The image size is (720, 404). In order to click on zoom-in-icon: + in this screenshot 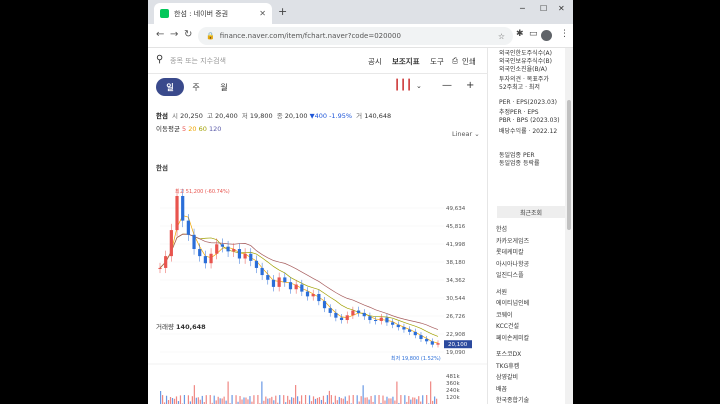, I will do `click(470, 85)`.